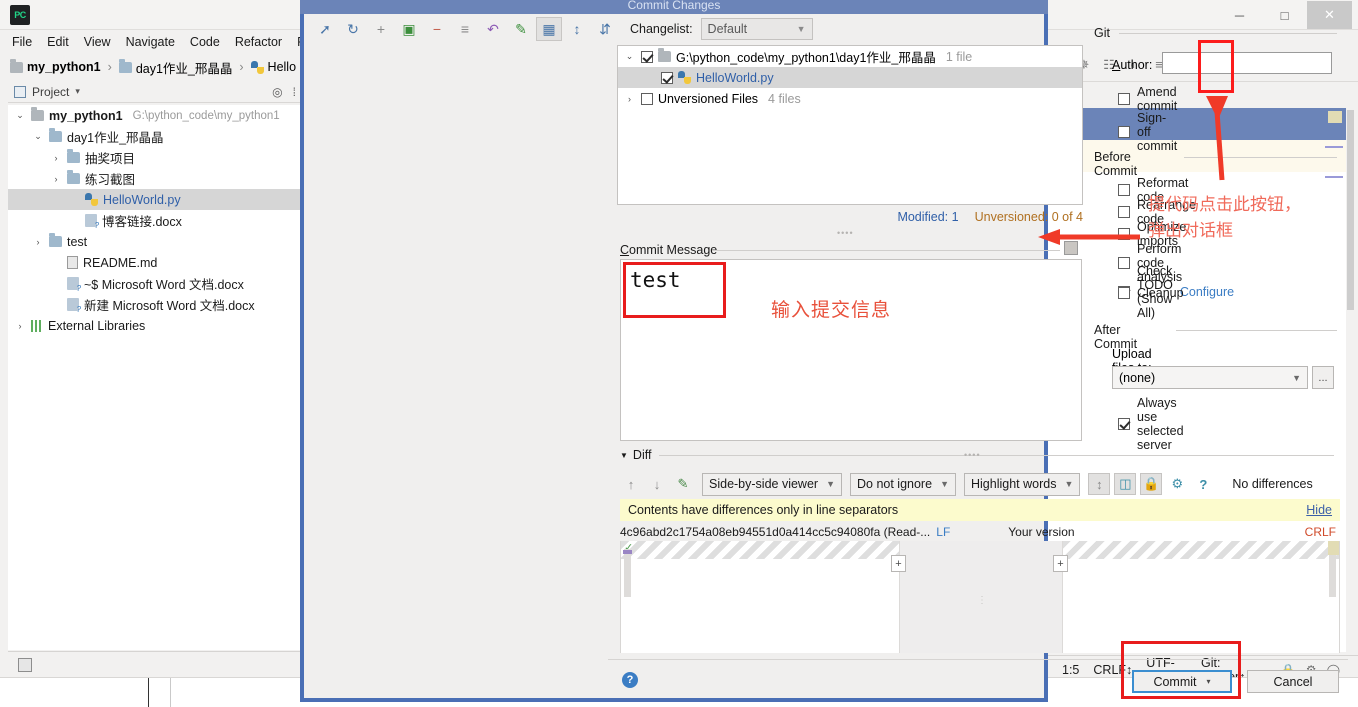 Image resolution: width=1358 pixels, height=707 pixels. Describe the element at coordinates (25, 664) in the screenshot. I see `terminal-icon` at that location.